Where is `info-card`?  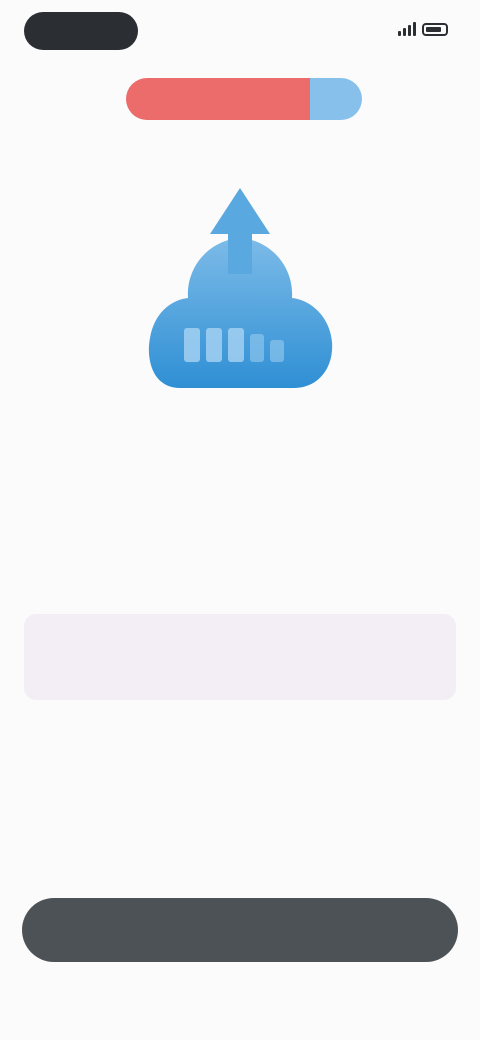 info-card is located at coordinates (240, 657).